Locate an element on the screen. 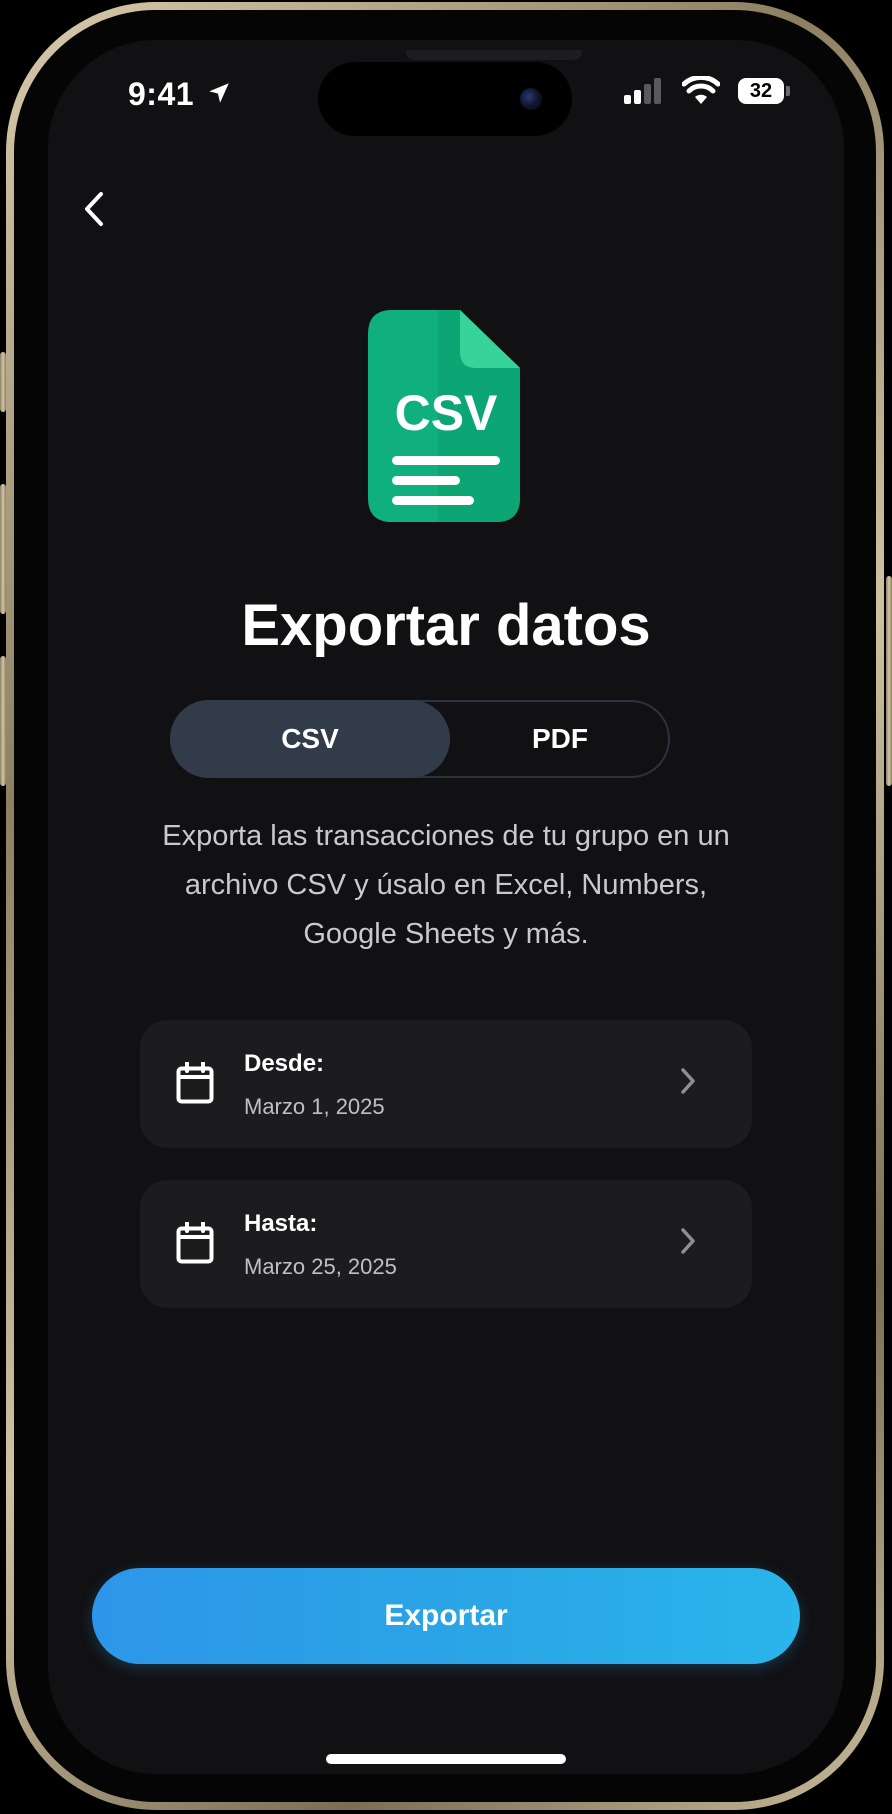 Image resolution: width=892 pixels, height=1814 pixels. home-indicator is located at coordinates (446, 1759).